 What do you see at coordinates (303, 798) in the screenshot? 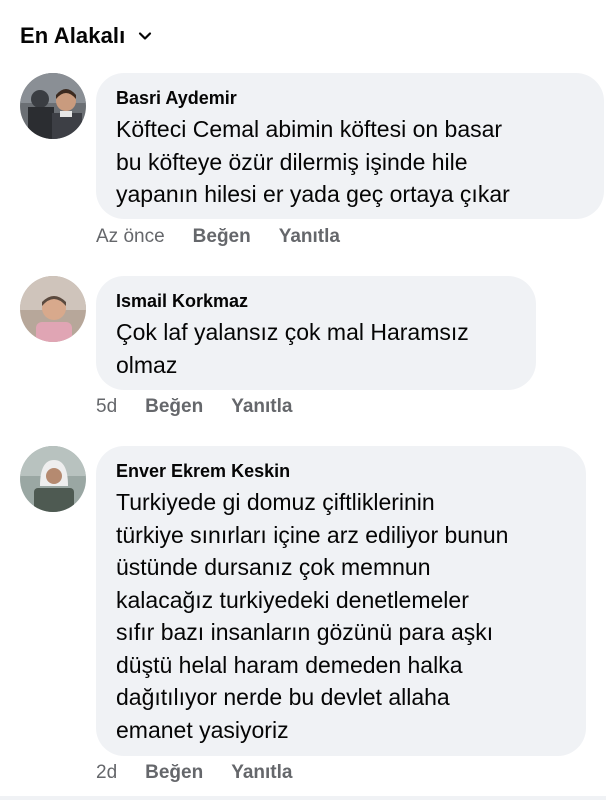
I see `divider` at bounding box center [303, 798].